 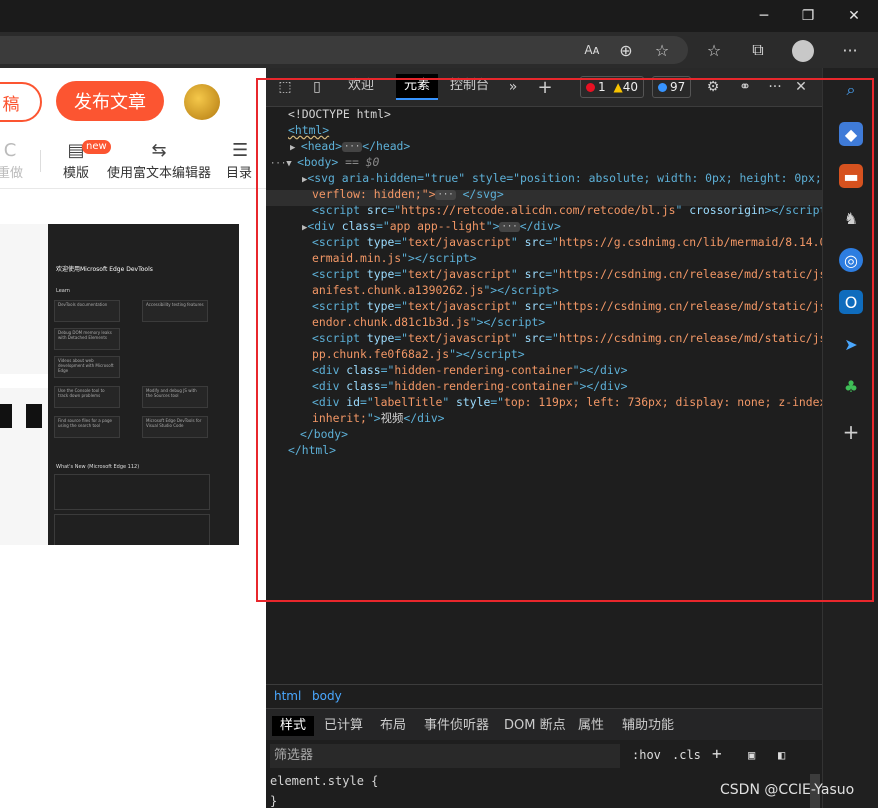 What do you see at coordinates (239, 173) in the screenshot?
I see `toc-label: 目录` at bounding box center [239, 173].